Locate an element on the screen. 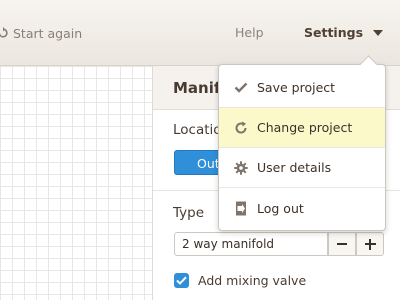 This screenshot has width=400, height=300. start-again-button: Start again is located at coordinates (41, 33).